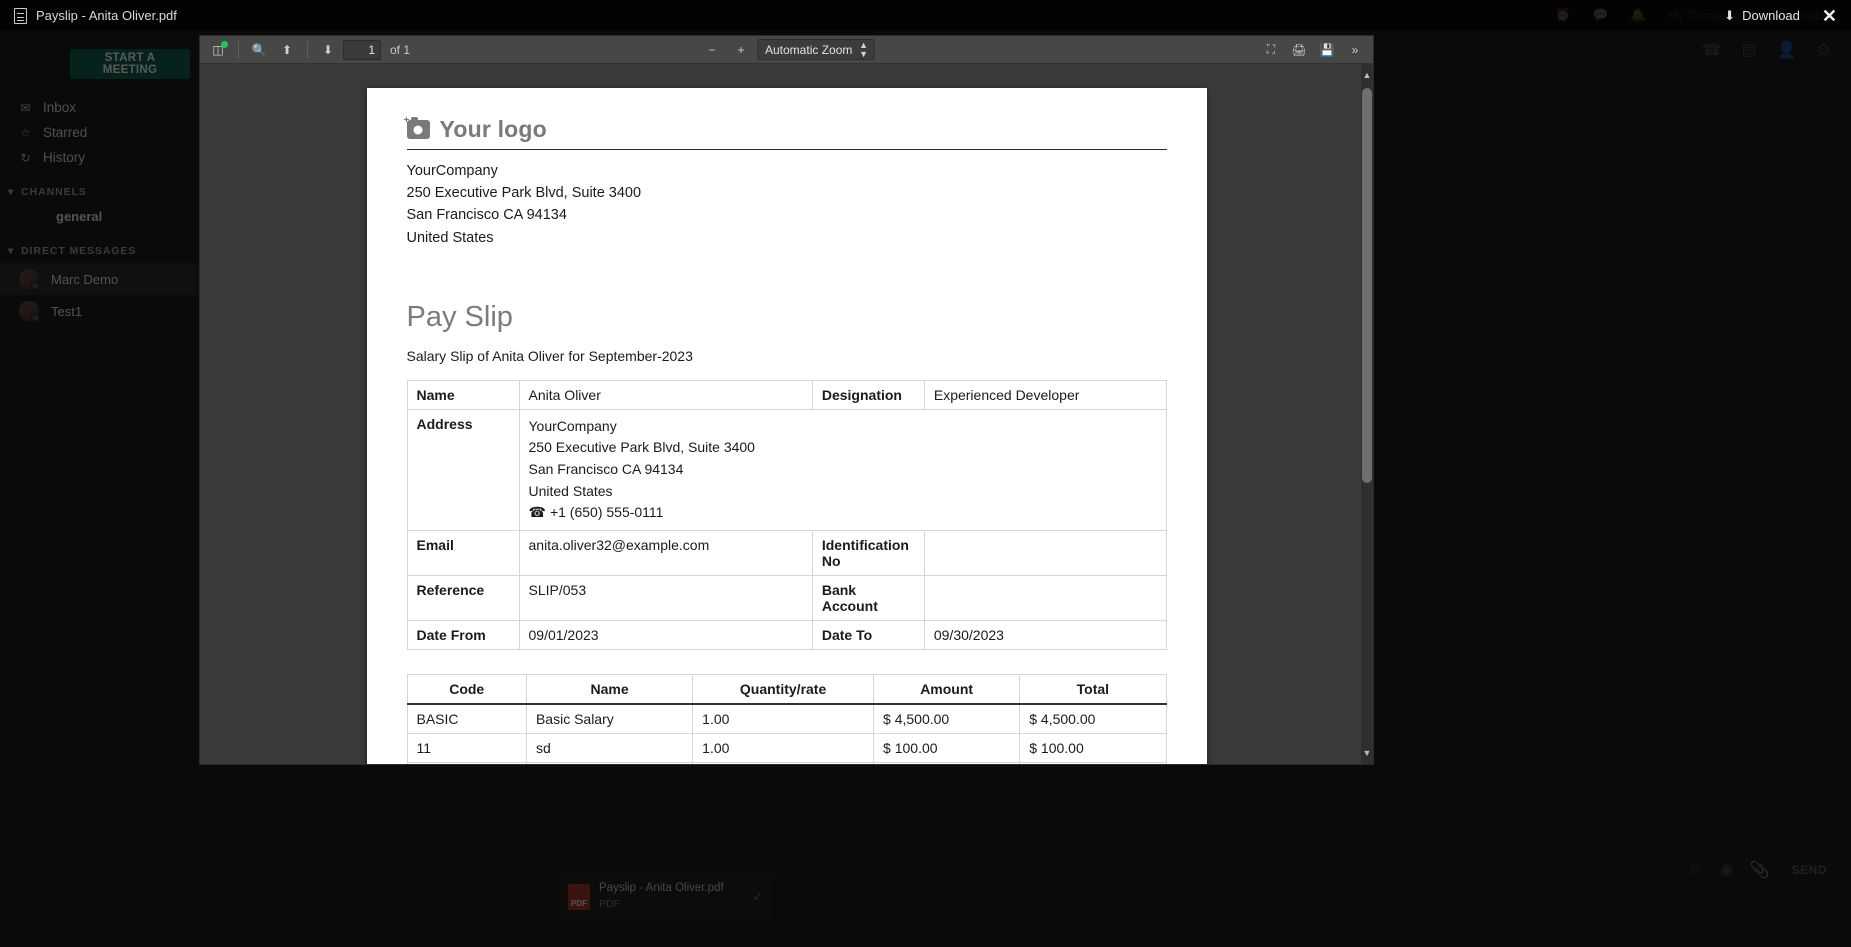 This screenshot has width=1851, height=947. What do you see at coordinates (947, 690) in the screenshot?
I see `column-header: Amount` at bounding box center [947, 690].